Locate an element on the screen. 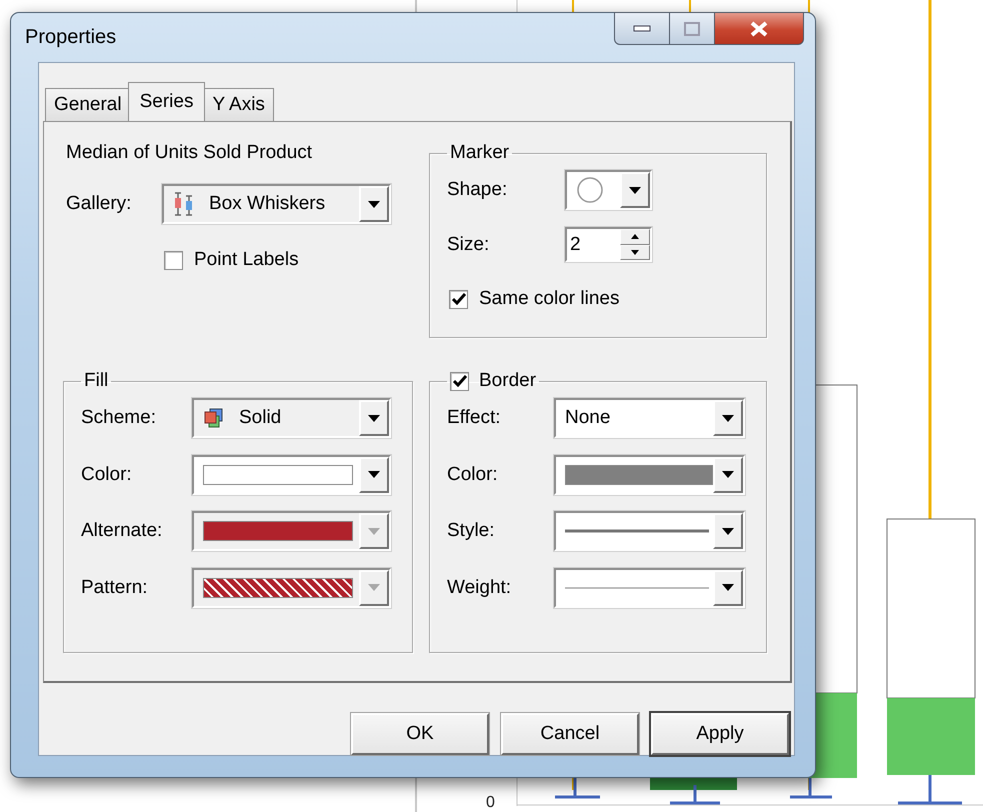 The width and height of the screenshot is (983, 812). close-icon is located at coordinates (759, 28).